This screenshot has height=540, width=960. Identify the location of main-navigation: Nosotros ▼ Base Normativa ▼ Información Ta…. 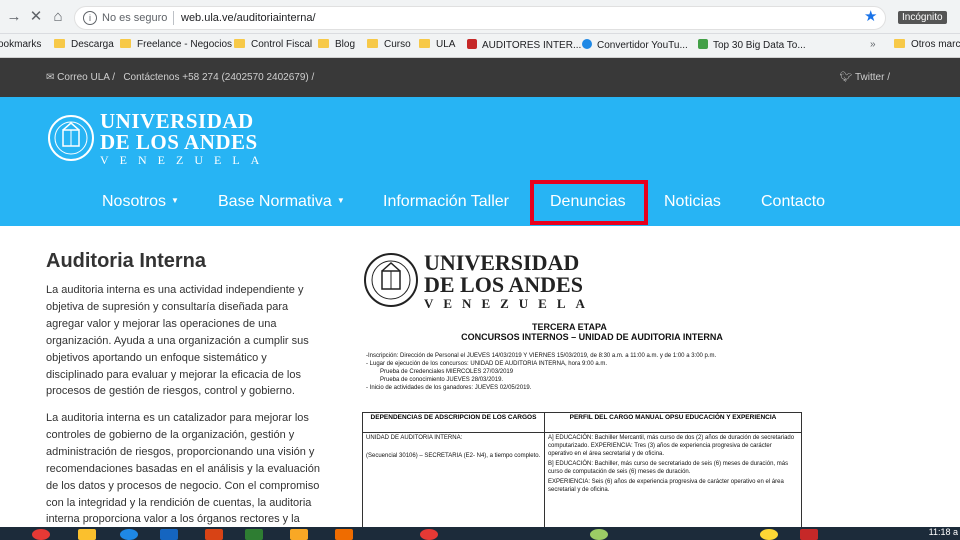
(480, 208).